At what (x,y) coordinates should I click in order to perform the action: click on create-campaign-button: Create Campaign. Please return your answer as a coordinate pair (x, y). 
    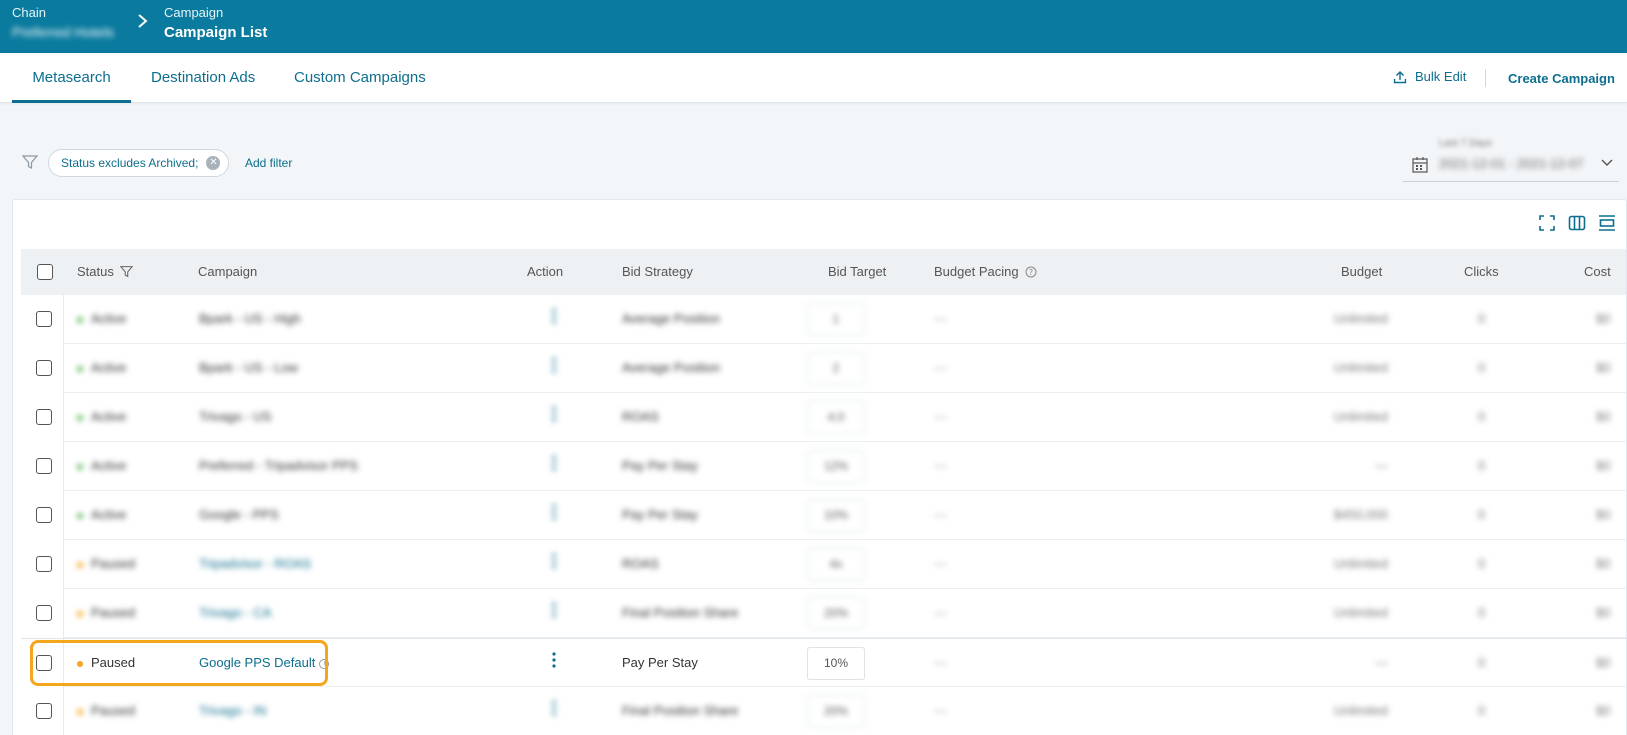
    Looking at the image, I should click on (1561, 78).